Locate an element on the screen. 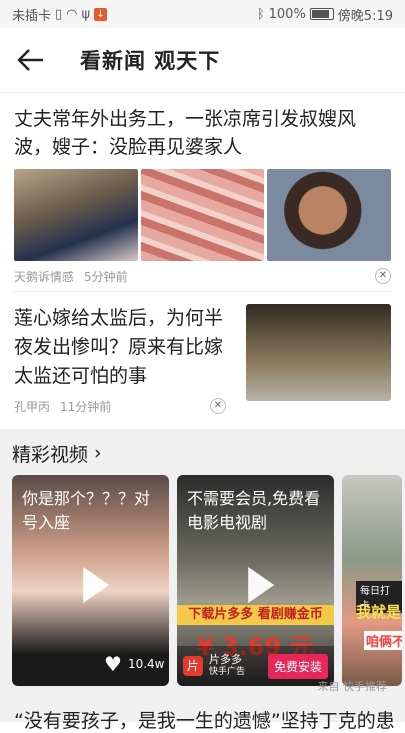 The image size is (405, 733). ad-footer: 片 片多多 快手广告 免费安装 is located at coordinates (255, 666).